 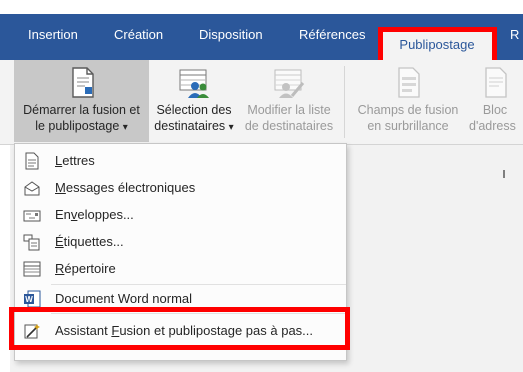 I want to click on tab-disposition: Disposition, so click(x=231, y=35).